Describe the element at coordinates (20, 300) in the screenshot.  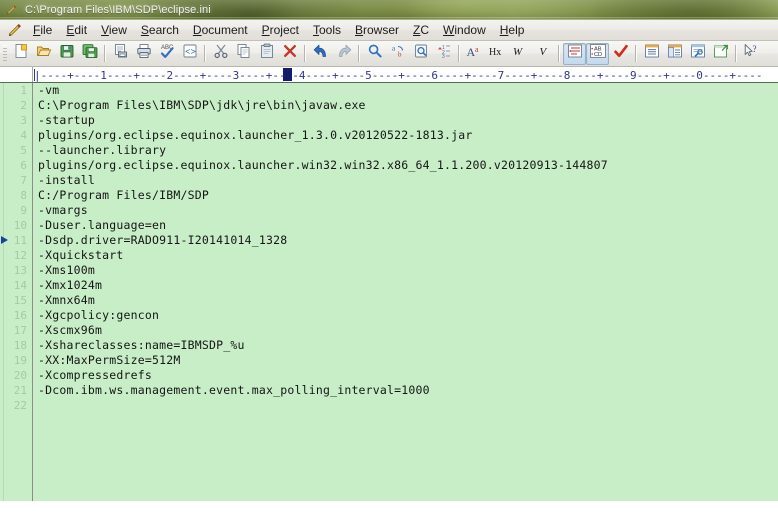
I see `line-number: 15` at that location.